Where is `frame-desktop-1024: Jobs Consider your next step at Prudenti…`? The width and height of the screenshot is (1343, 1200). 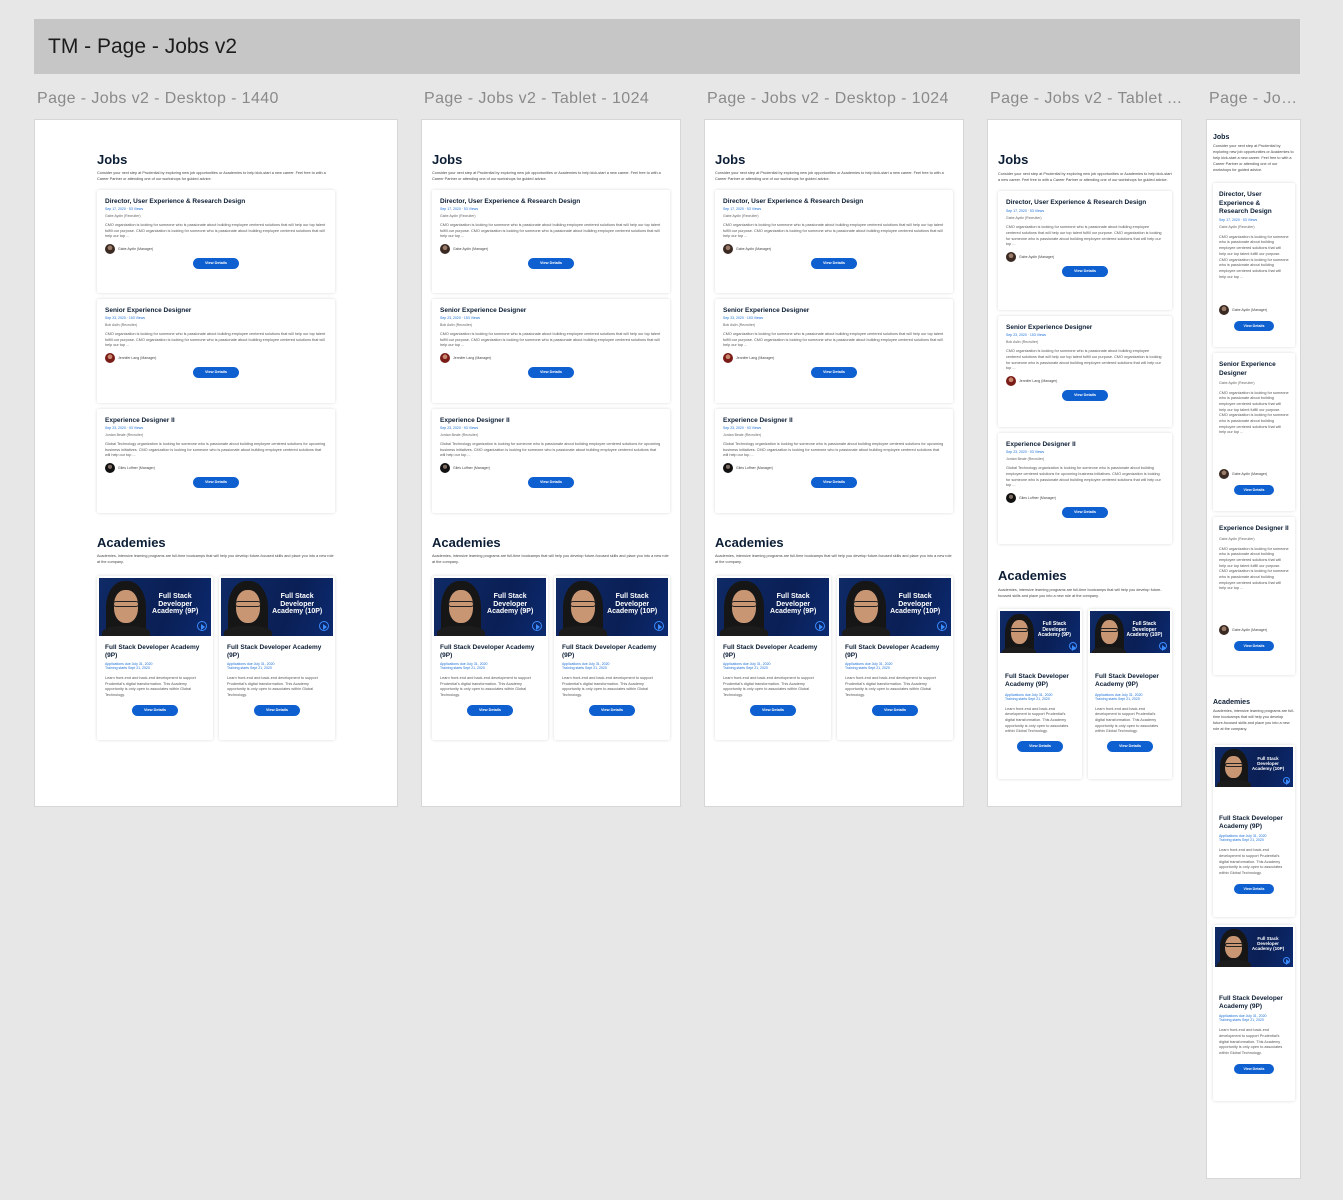 frame-desktop-1024: Jobs Consider your next step at Prudenti… is located at coordinates (834, 463).